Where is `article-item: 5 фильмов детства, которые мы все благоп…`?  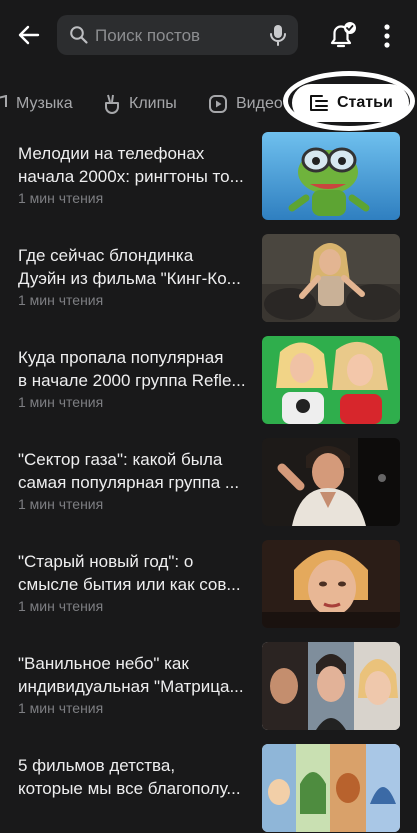 article-item: 5 фильмов детства, которые мы все благоп… is located at coordinates (208, 785).